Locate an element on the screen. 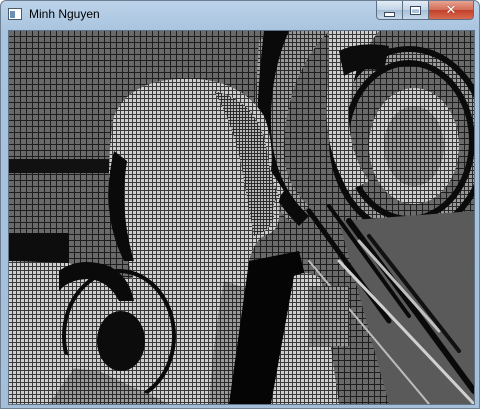  close-icon: ✕ is located at coordinates (451, 10).